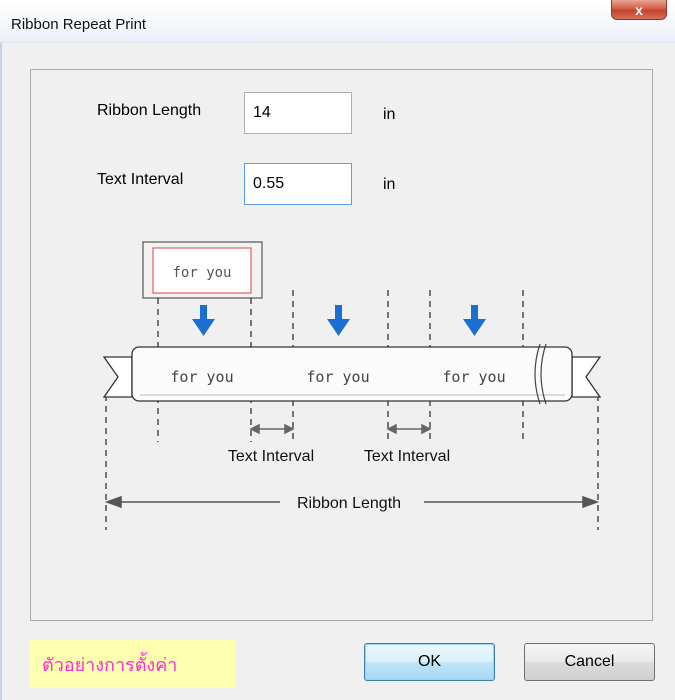 The width and height of the screenshot is (675, 700). I want to click on text-interval-caption-1: Text Interval, so click(271, 456).